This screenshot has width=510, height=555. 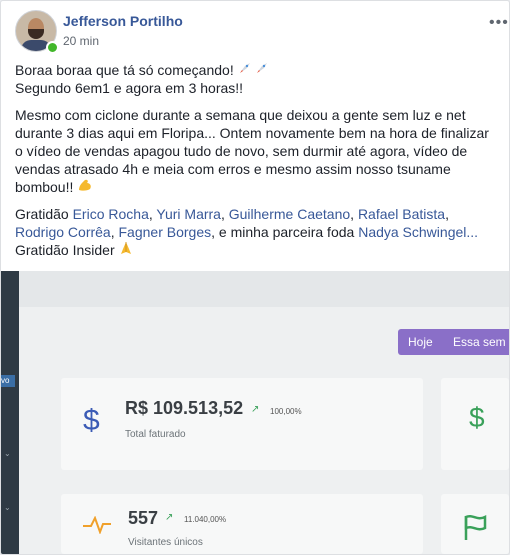 I want to click on post-time: 20 min, so click(x=81, y=41).